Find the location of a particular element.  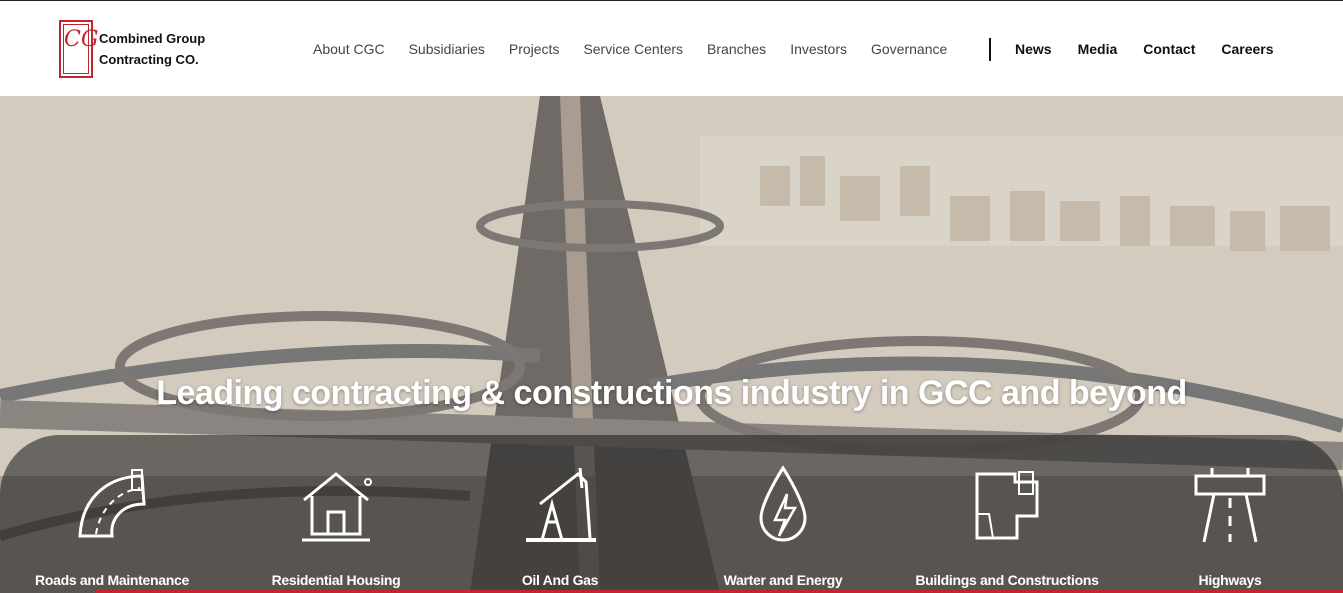

nav-service-centers: Service Centers is located at coordinates (633, 49).